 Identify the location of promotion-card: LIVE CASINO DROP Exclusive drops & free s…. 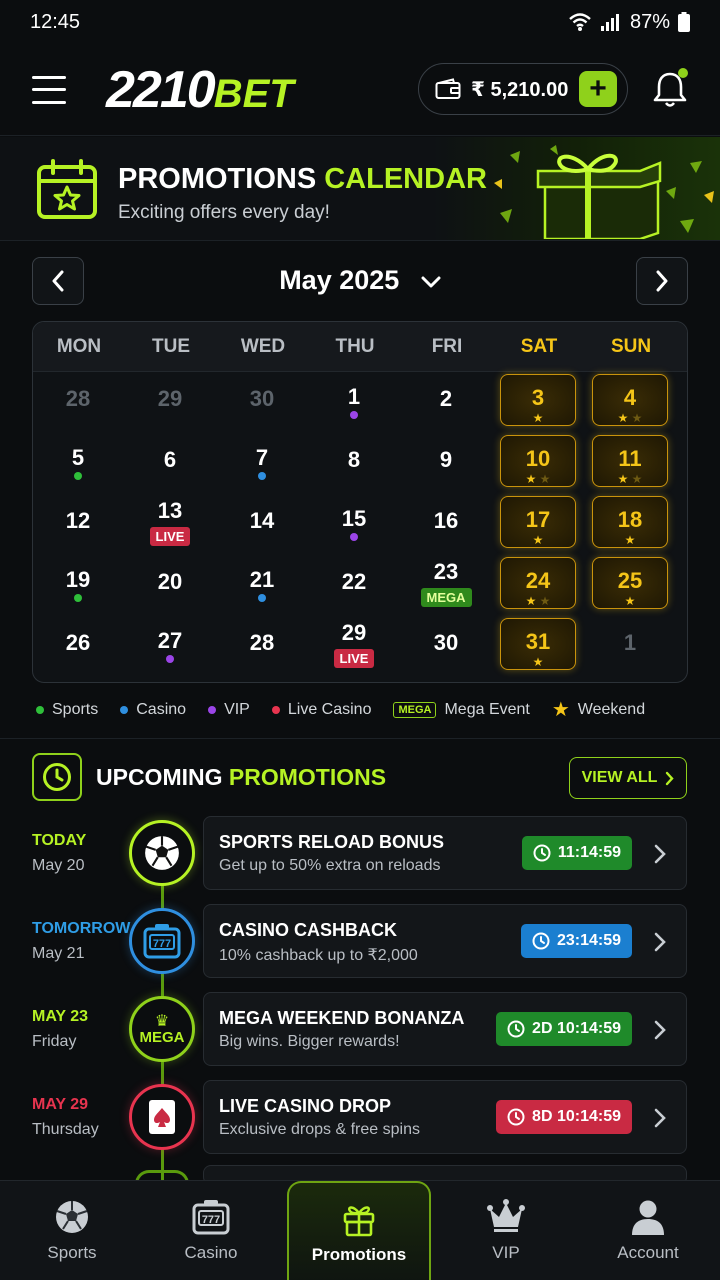
(445, 1117).